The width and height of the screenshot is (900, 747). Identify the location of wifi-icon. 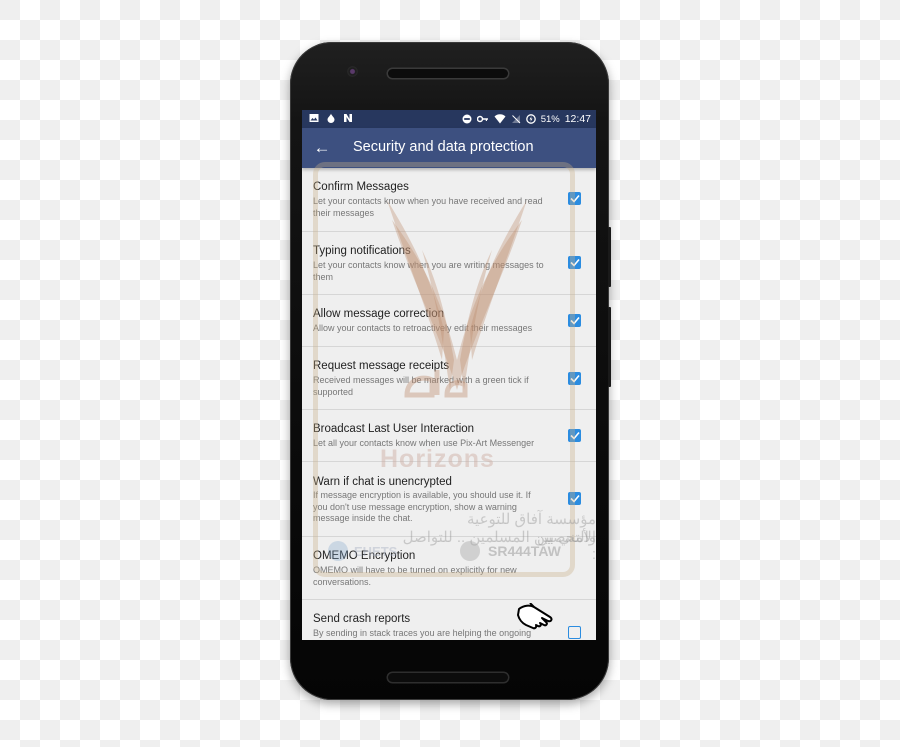
(500, 119).